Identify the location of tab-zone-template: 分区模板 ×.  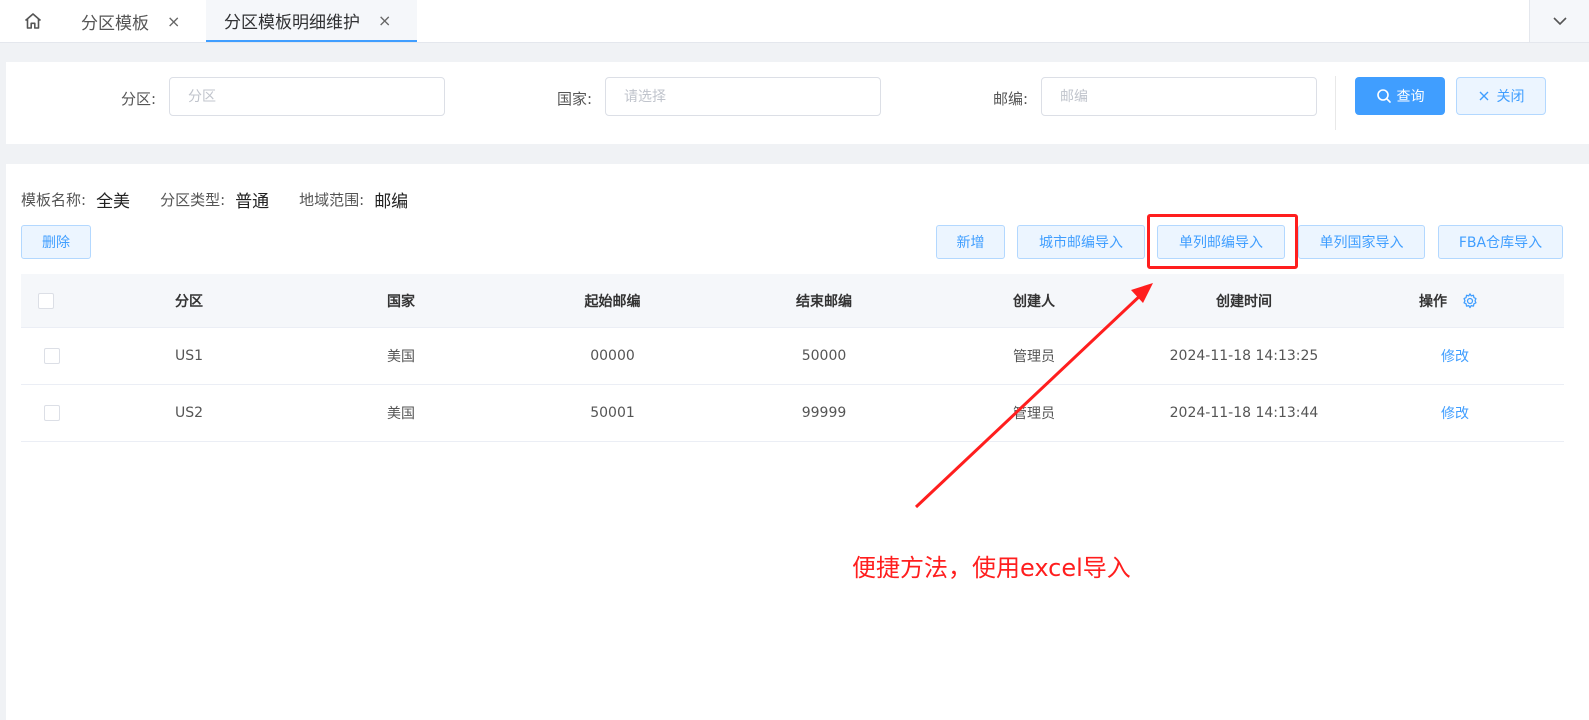
(136, 21).